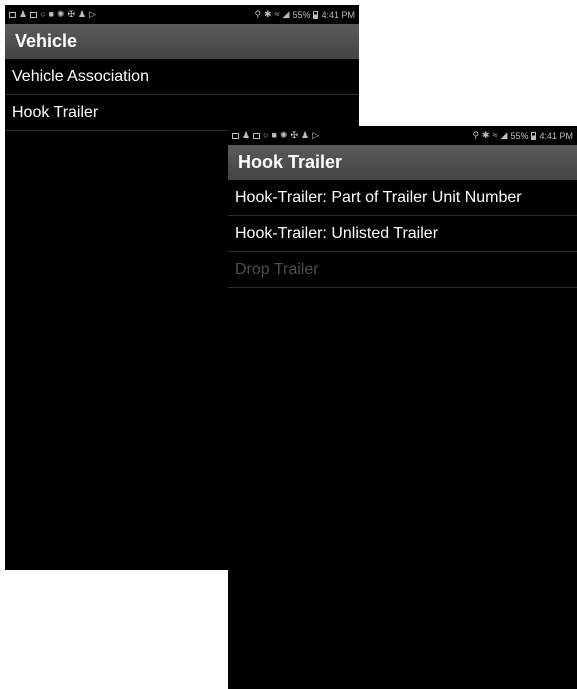 The height and width of the screenshot is (689, 577). I want to click on list-item-label: Hook-Trailer: Unlisted Trailer, so click(337, 233).